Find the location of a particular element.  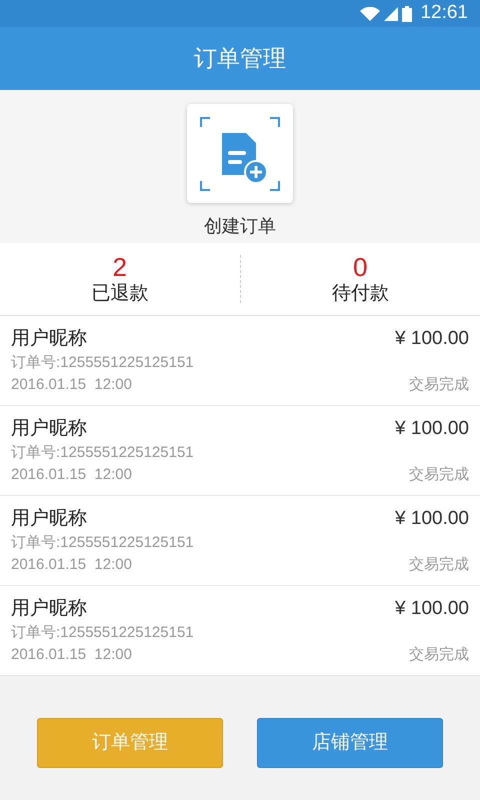

stat-label: 待付款 is located at coordinates (360, 294).